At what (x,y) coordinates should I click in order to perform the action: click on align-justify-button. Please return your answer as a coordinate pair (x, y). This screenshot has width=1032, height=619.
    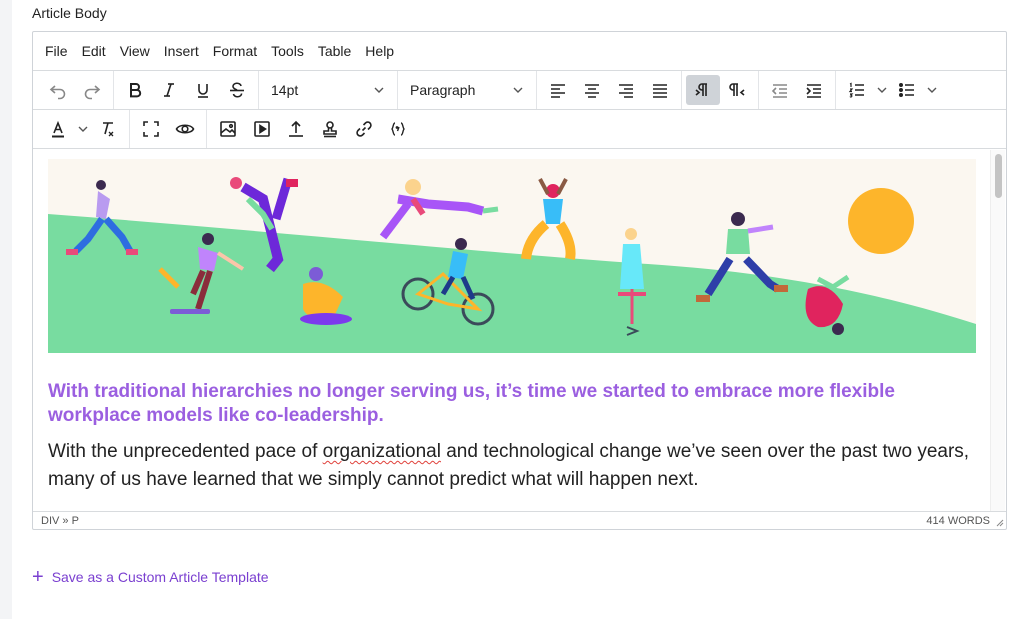
    Looking at the image, I should click on (660, 90).